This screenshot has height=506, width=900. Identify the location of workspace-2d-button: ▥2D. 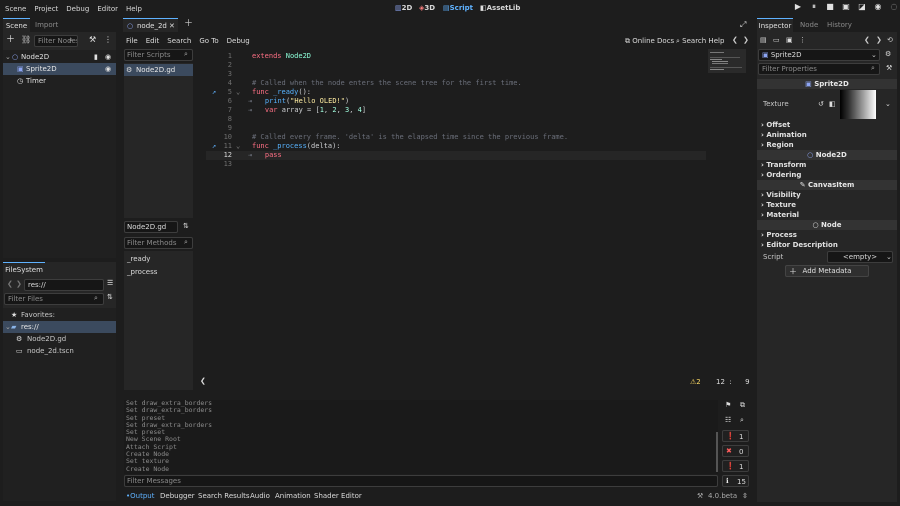
(406, 8).